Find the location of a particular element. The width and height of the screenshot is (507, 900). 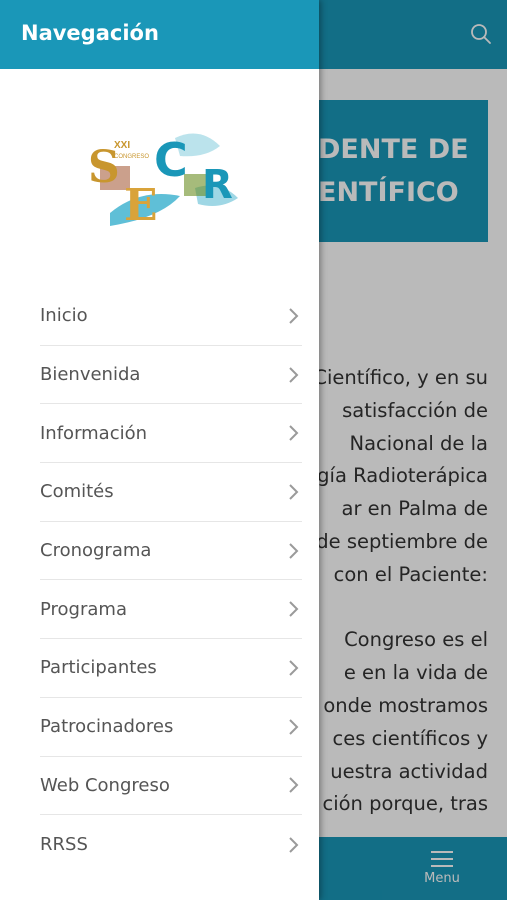

svg-text: CONGRESO is located at coordinates (131, 157).